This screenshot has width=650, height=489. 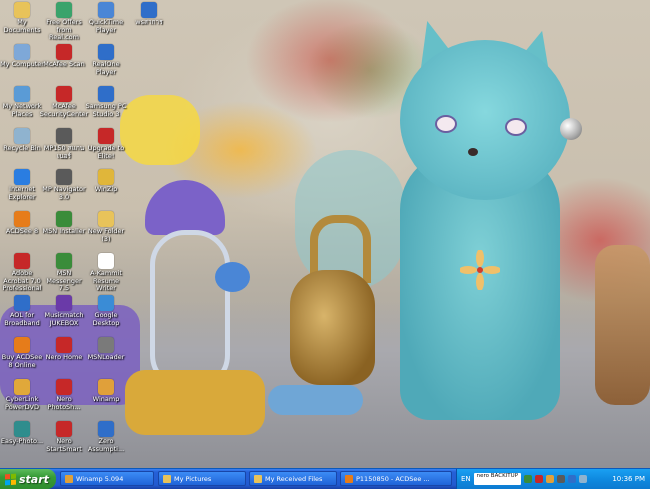 I want to click on wallpaper-clip-hat, so click(x=185, y=207).